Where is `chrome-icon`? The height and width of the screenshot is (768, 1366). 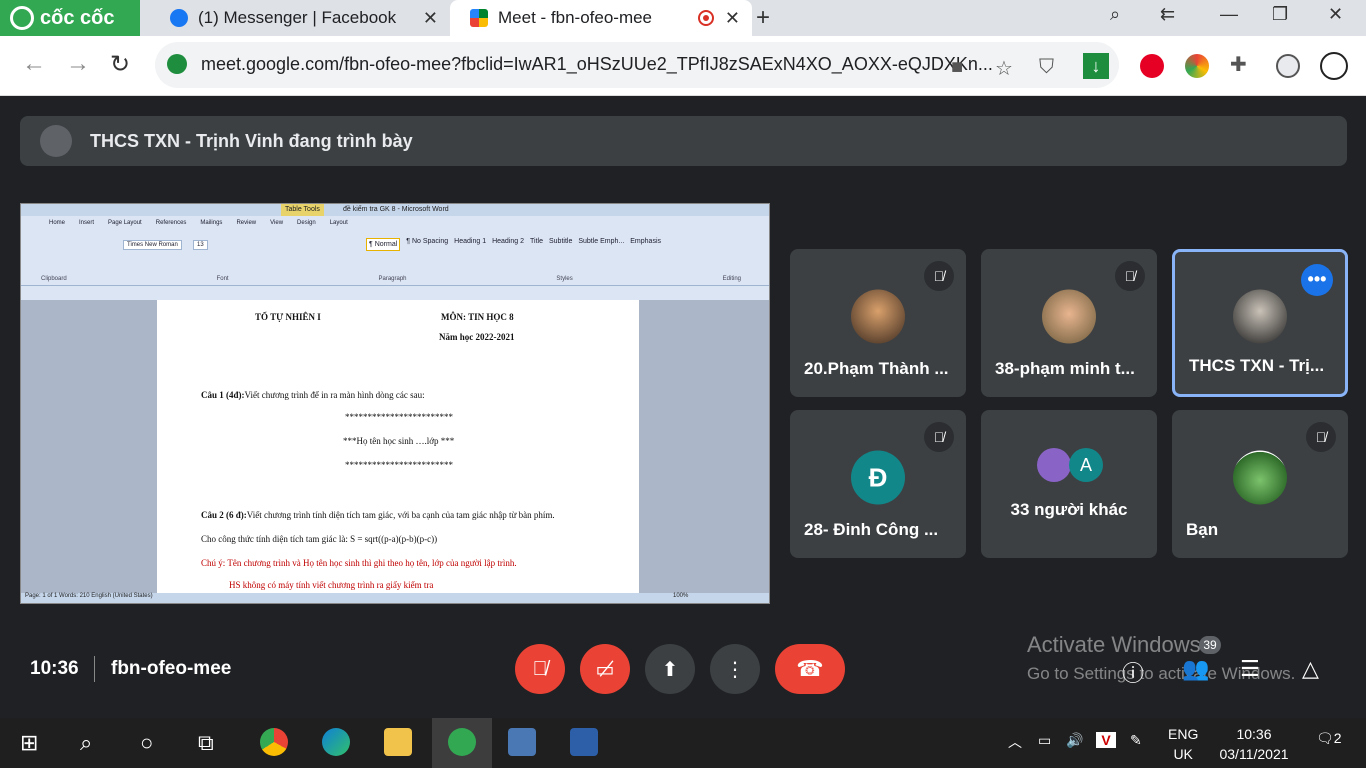
chrome-icon is located at coordinates (274, 742).